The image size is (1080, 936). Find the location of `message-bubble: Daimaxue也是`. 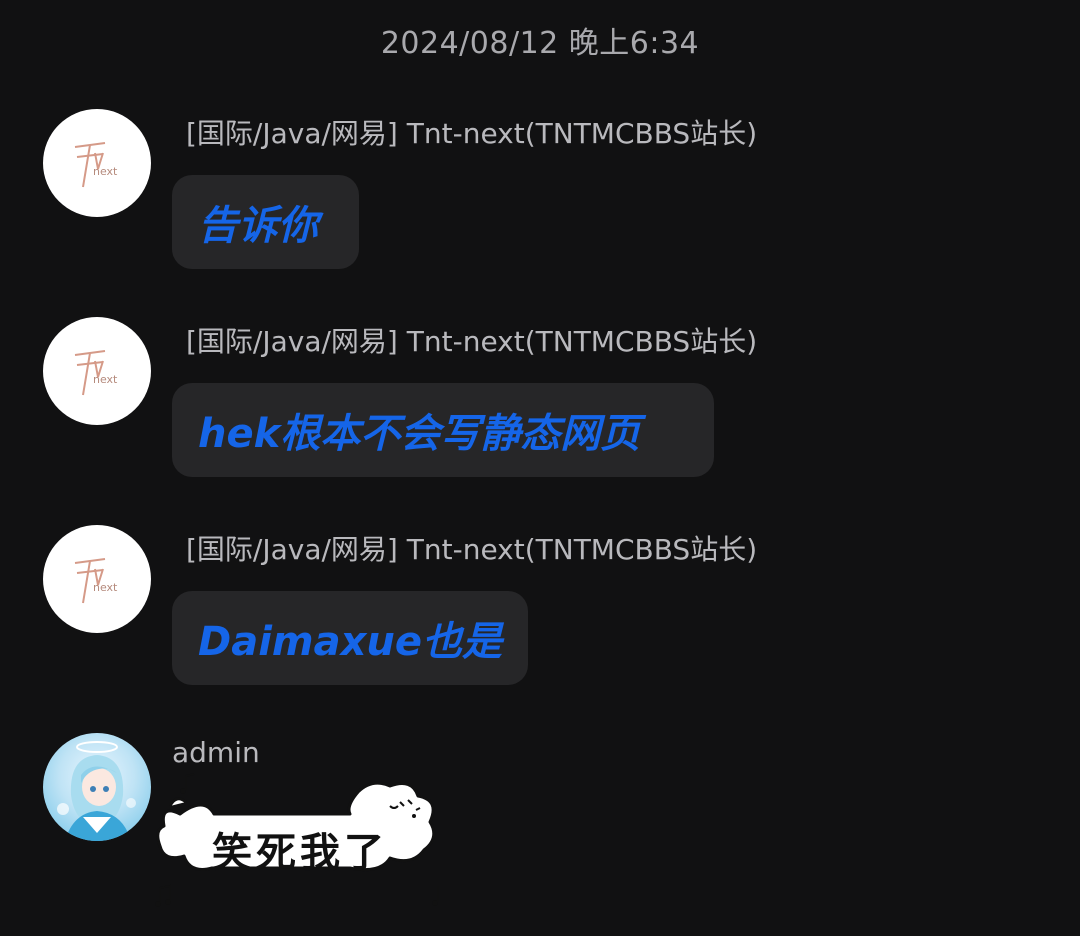

message-bubble: Daimaxue也是 is located at coordinates (350, 638).